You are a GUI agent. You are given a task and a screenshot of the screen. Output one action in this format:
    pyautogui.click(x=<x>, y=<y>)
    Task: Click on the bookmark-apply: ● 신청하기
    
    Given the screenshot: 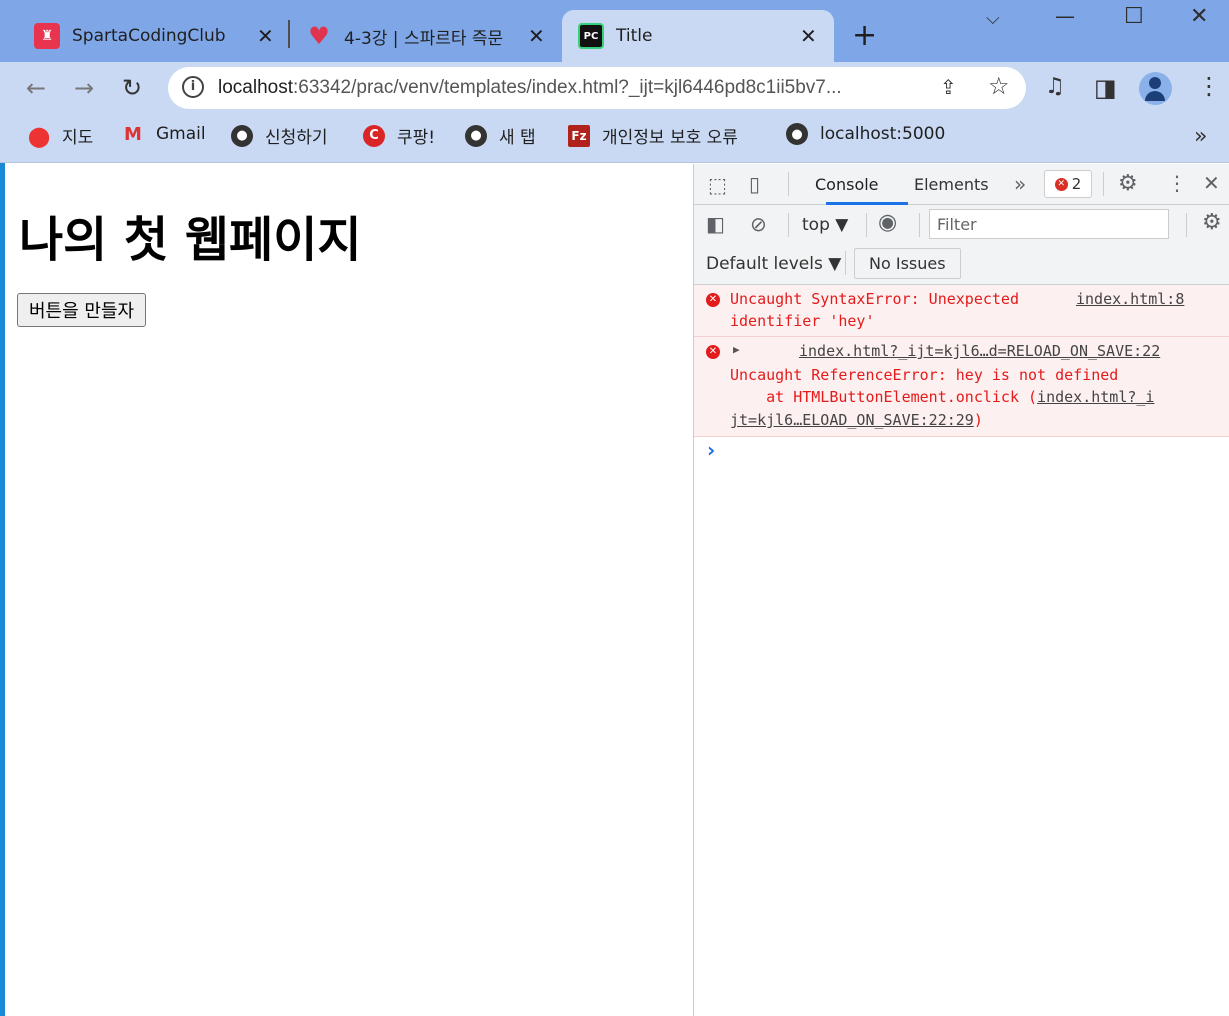 What is the action you would take?
    pyautogui.click(x=279, y=135)
    